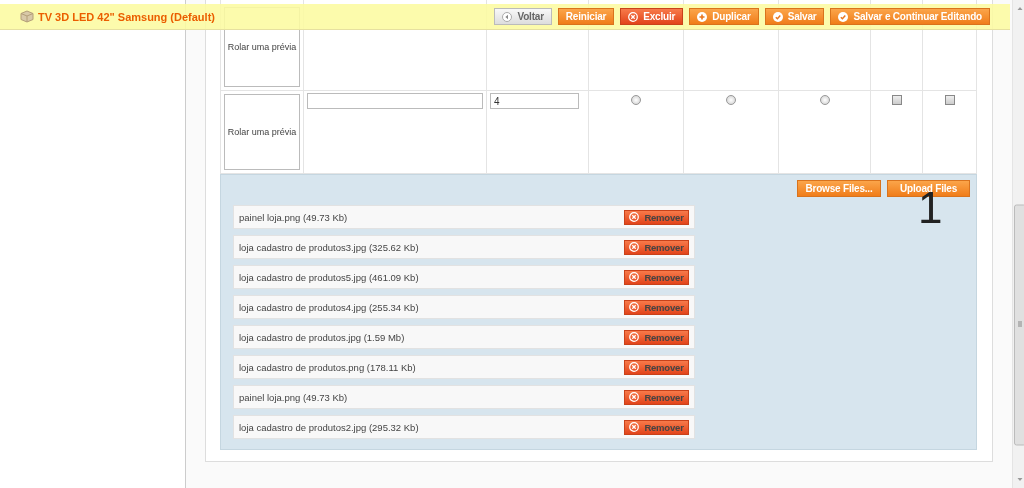  Describe the element at coordinates (329, 427) in the screenshot. I see `file-name: loja cadastro de produtos2.jpg (295.32 Kb)` at that location.